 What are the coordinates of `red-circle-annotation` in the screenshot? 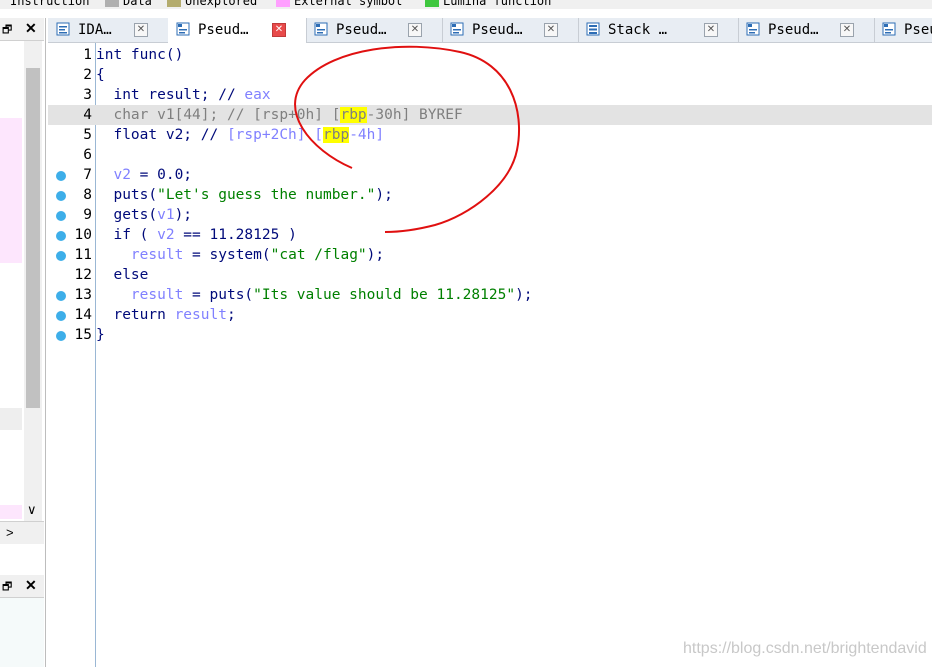 It's located at (407, 139).